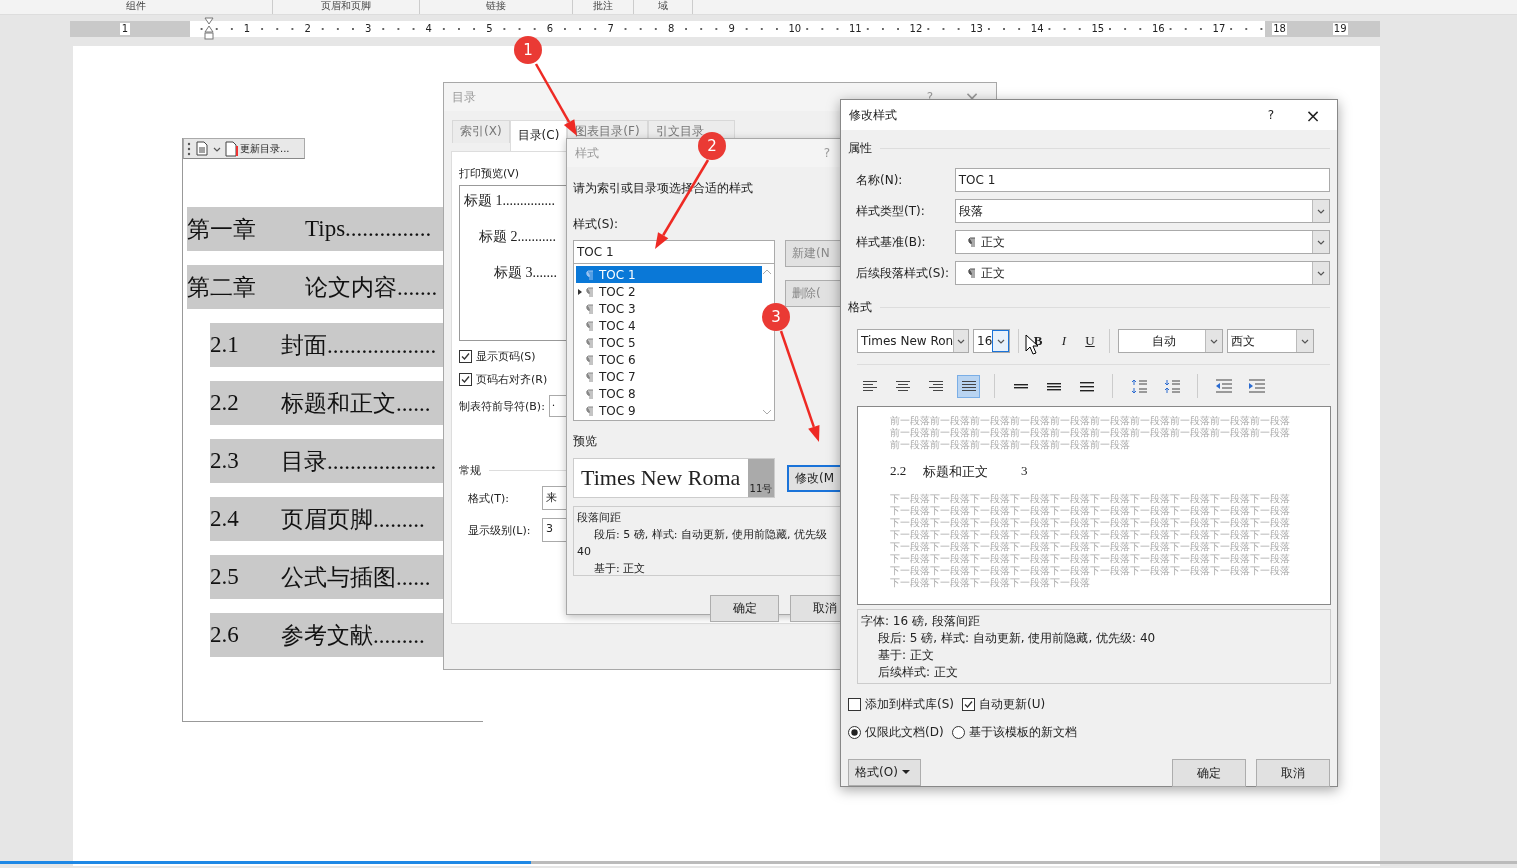 This screenshot has width=1517, height=868. What do you see at coordinates (346, 5) in the screenshot?
I see `ribbon-group-label: 页眉和页脚` at bounding box center [346, 5].